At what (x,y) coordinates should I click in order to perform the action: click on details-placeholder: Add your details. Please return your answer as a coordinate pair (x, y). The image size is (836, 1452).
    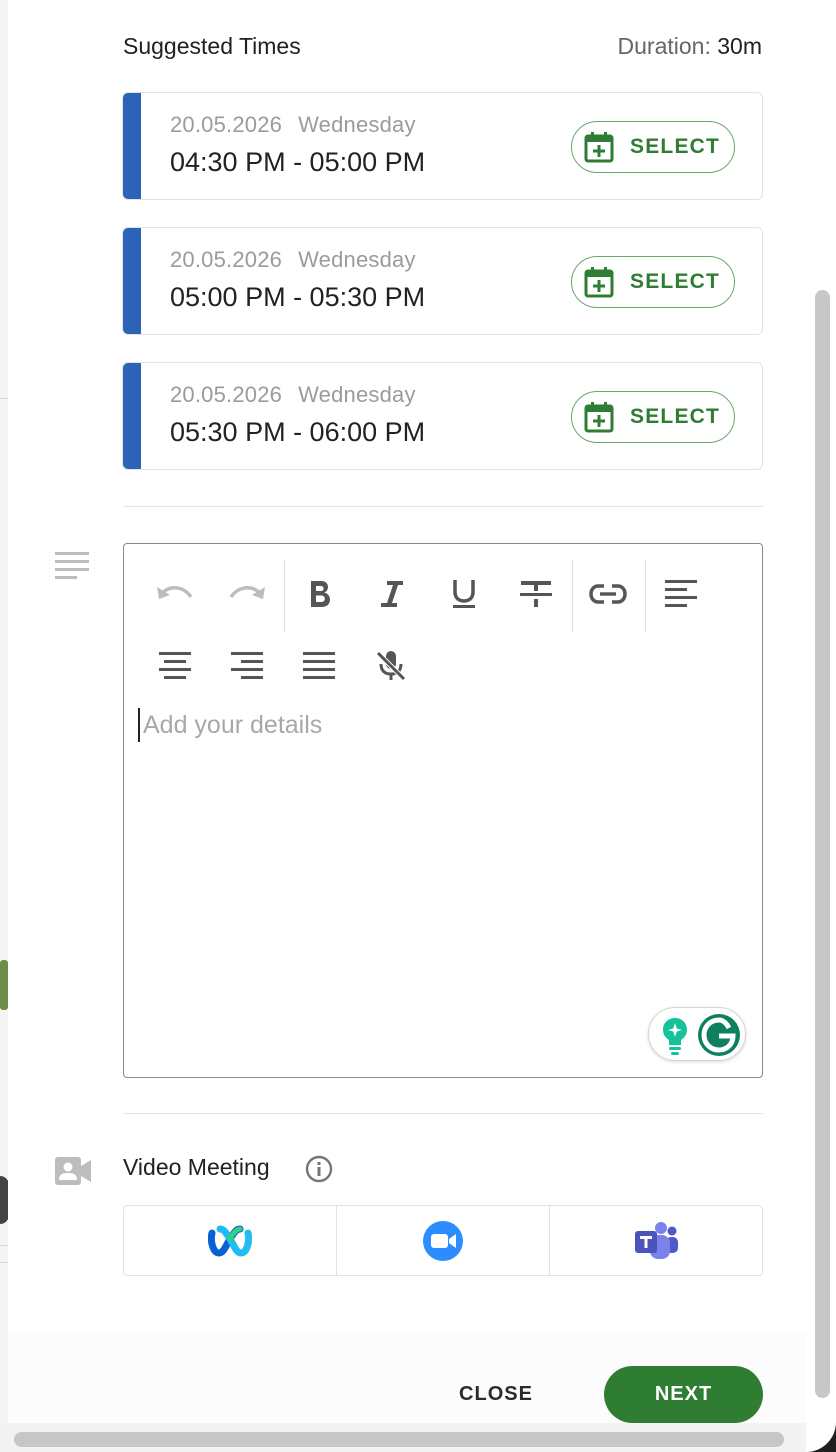
    Looking at the image, I should click on (233, 725).